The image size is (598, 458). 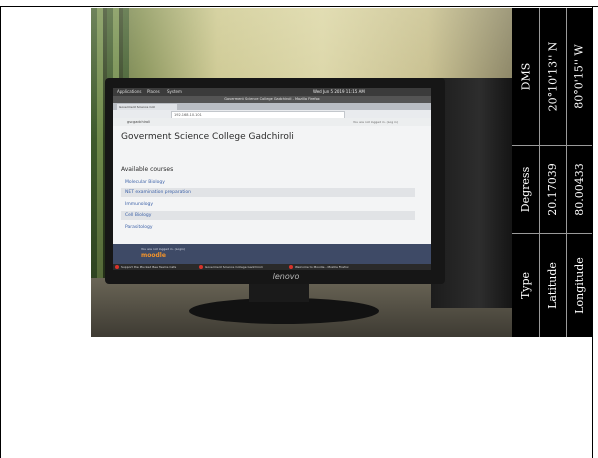 I want to click on latitude-degrees-cell: 20.17039, so click(x=552, y=189).